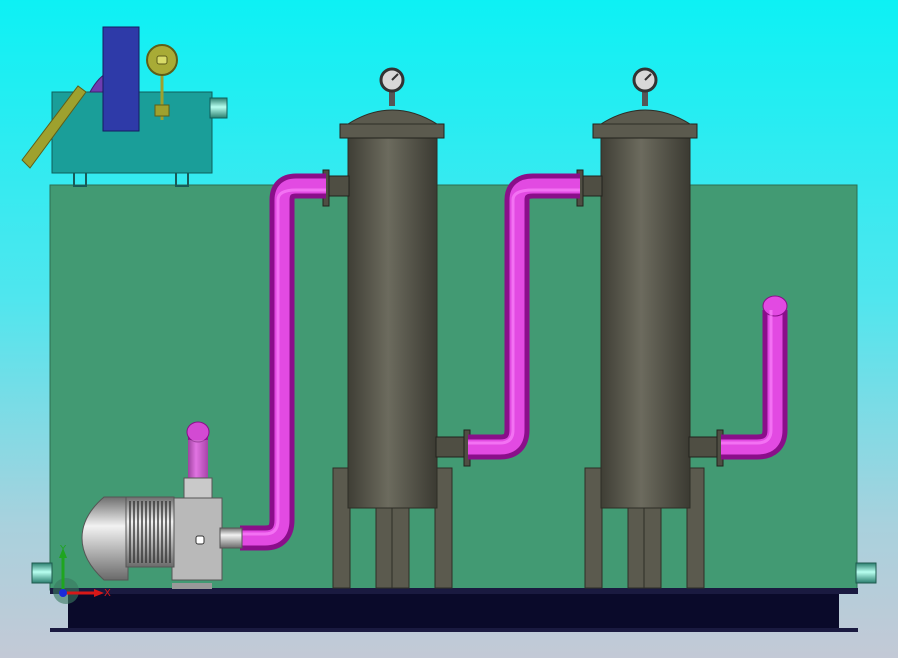  I want to click on triad-y-label: Y, so click(63, 549).